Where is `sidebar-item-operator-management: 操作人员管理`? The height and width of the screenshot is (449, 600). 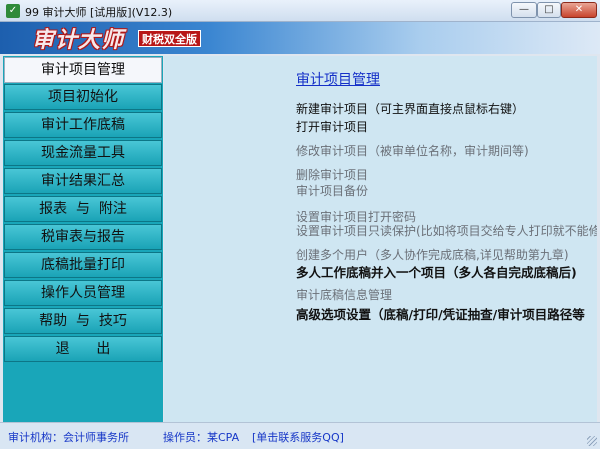
sidebar-item-operator-management: 操作人员管理 is located at coordinates (83, 293).